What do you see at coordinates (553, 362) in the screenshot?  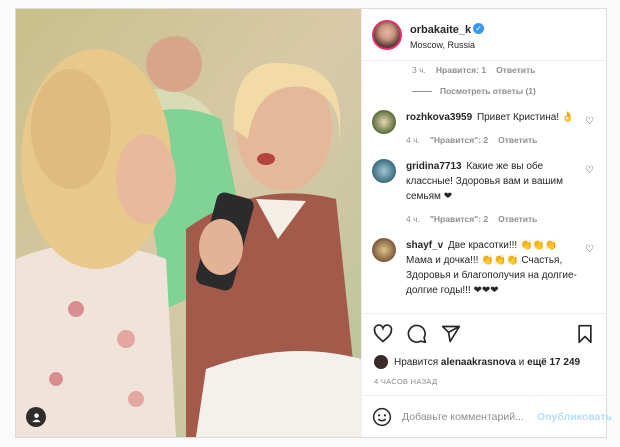 I see `likes-count-link: ещё 17 249` at bounding box center [553, 362].